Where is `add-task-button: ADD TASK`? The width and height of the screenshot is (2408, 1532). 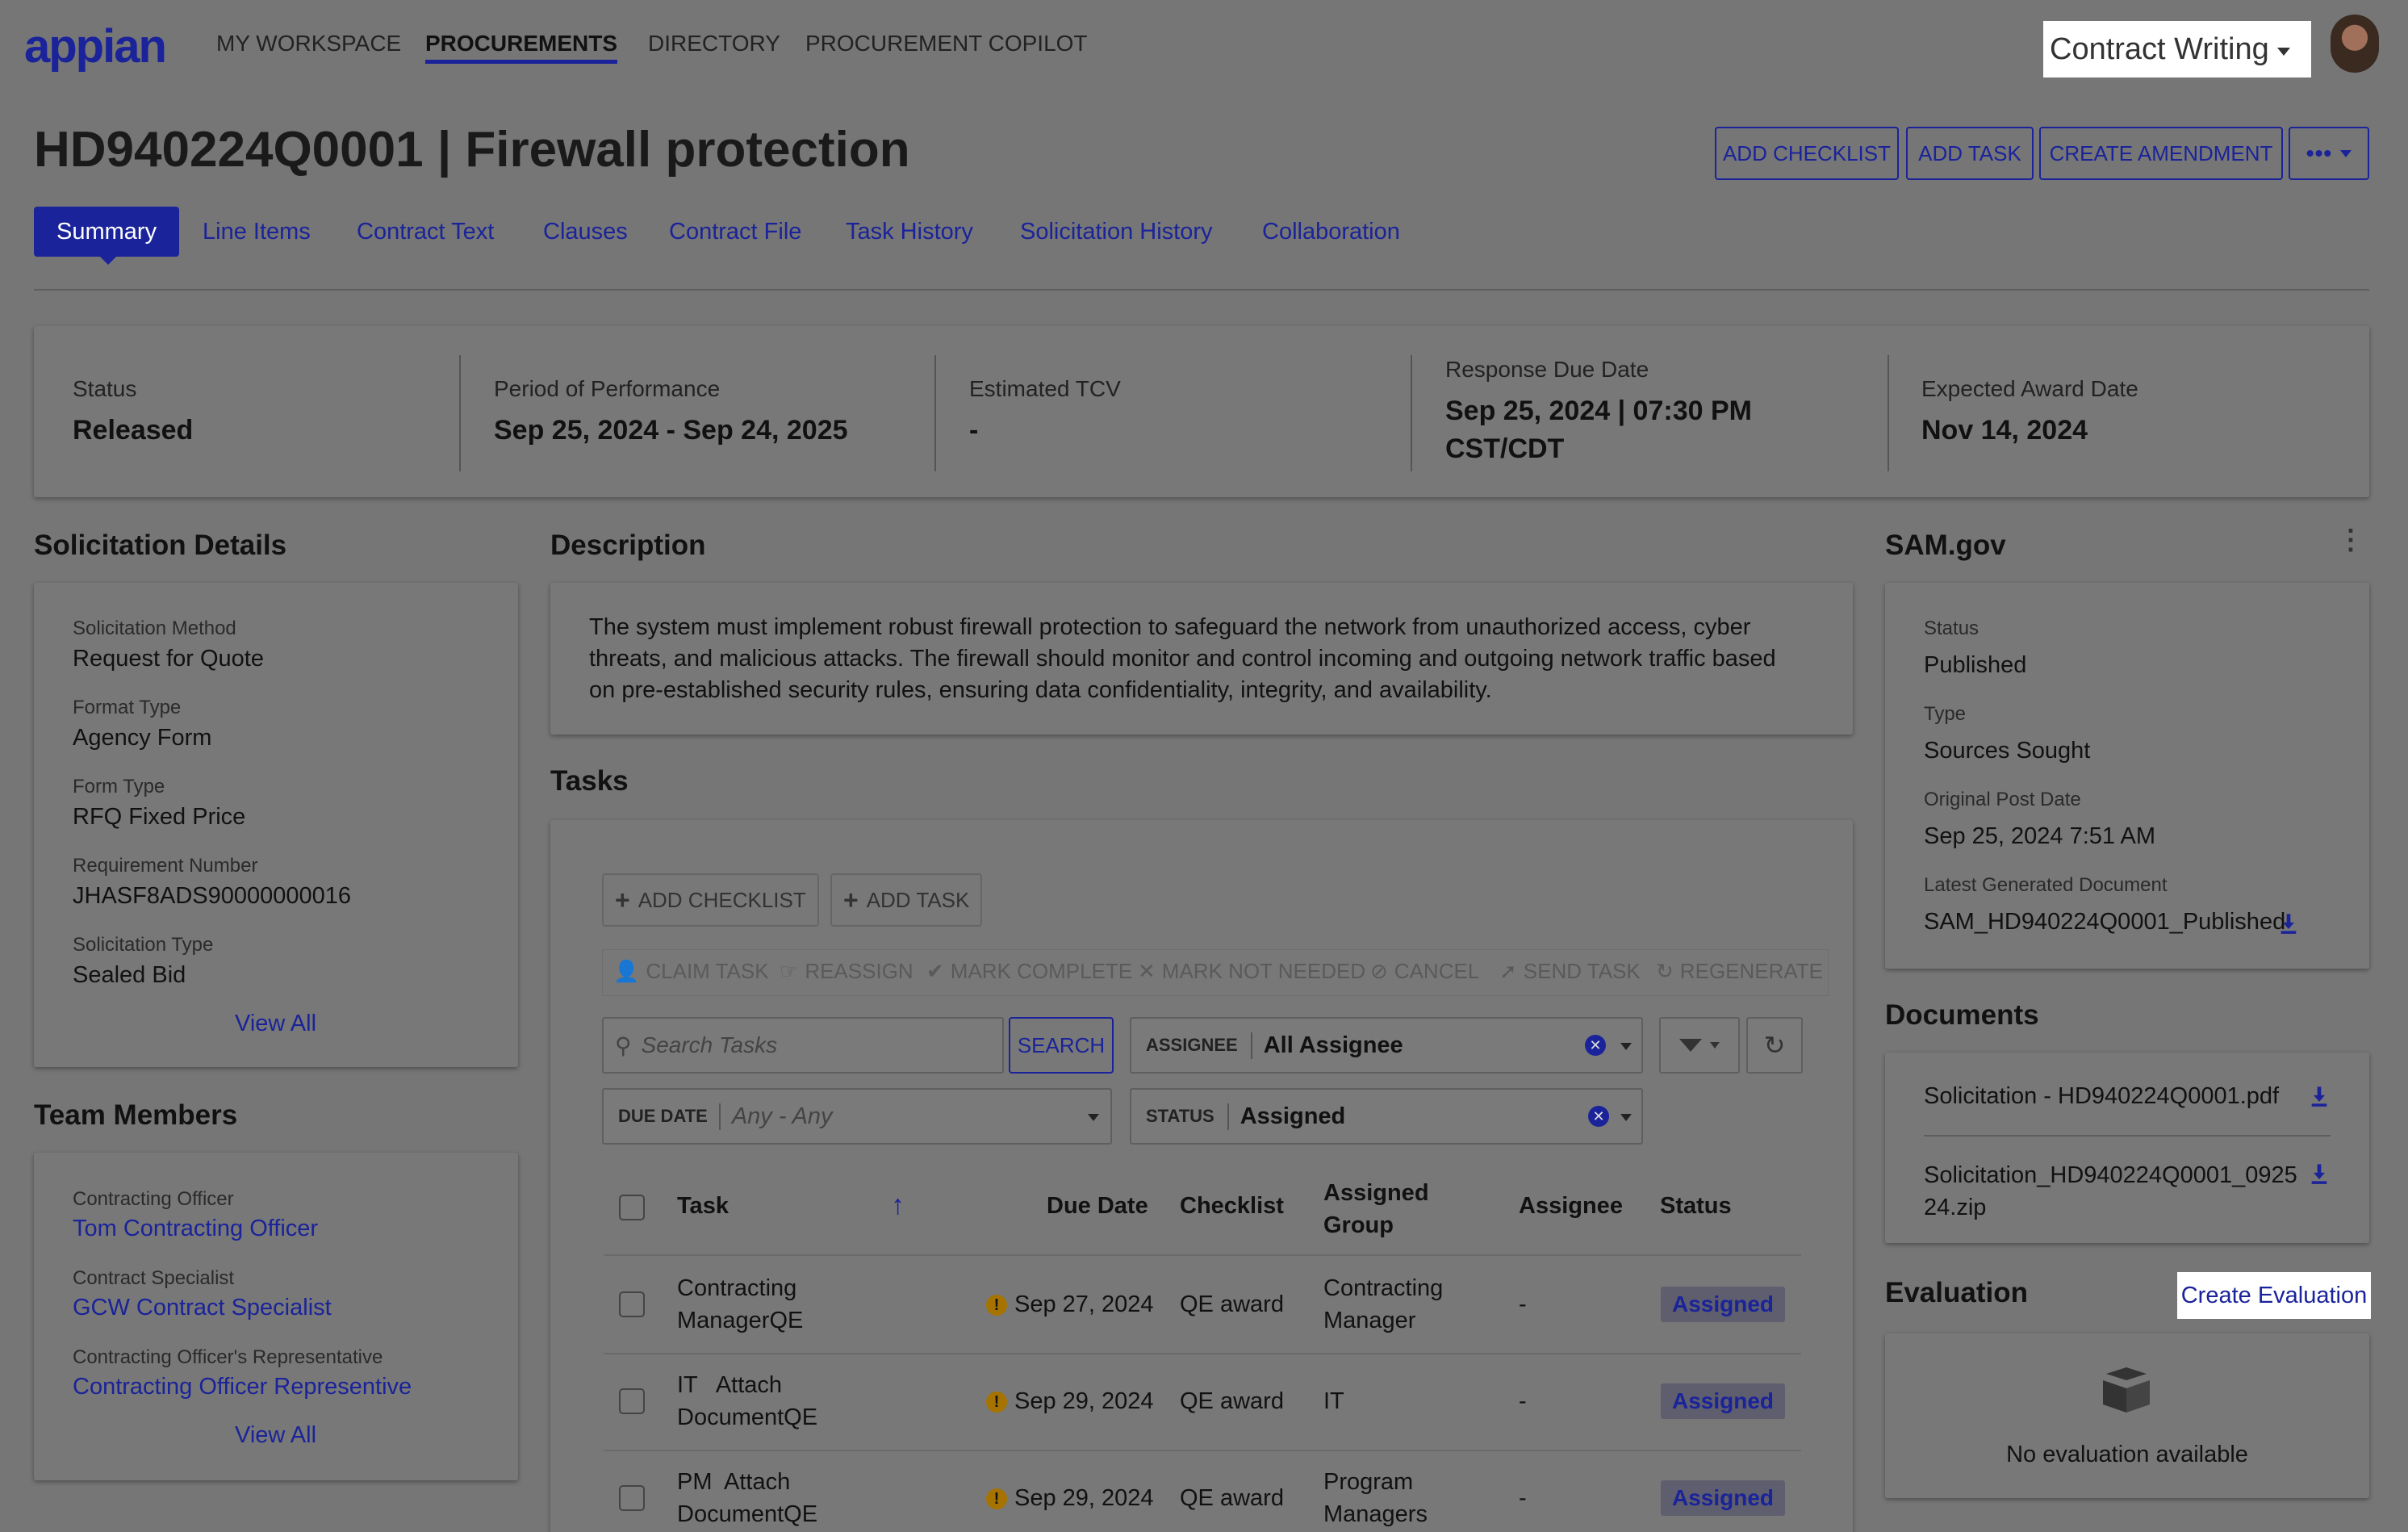 add-task-button: ADD TASK is located at coordinates (1970, 153).